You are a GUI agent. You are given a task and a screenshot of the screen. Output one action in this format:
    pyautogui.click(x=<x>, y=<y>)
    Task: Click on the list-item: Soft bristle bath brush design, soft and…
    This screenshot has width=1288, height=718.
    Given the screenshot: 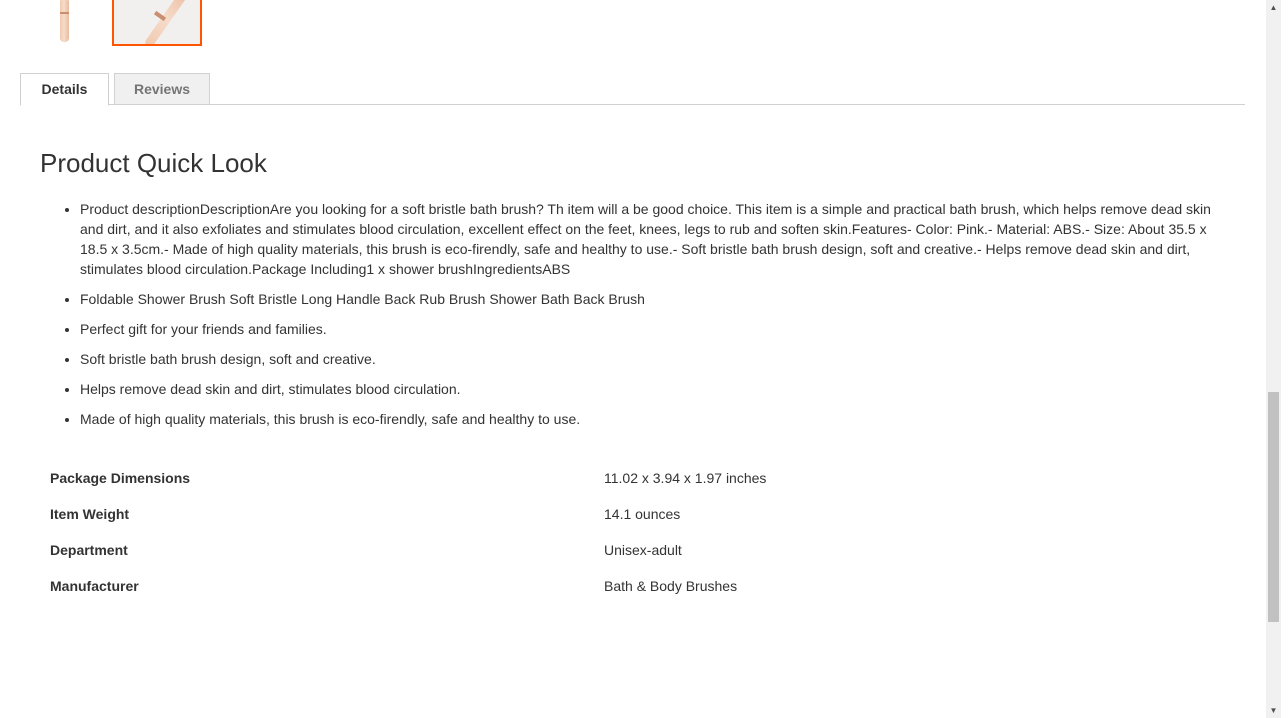 What is the action you would take?
    pyautogui.click(x=650, y=359)
    